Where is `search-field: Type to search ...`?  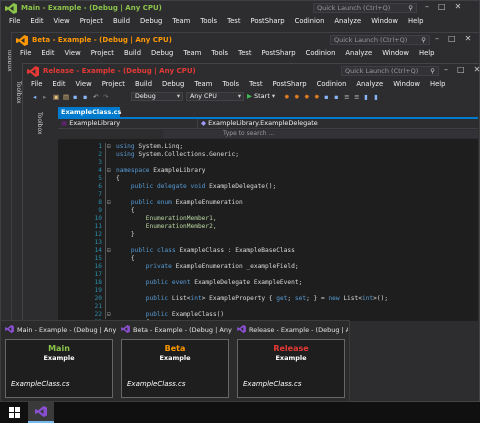 search-field: Type to search ... is located at coordinates (320, 134).